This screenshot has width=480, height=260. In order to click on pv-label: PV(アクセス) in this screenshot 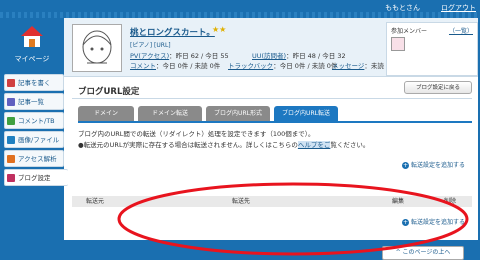, I will do `click(149, 56)`.